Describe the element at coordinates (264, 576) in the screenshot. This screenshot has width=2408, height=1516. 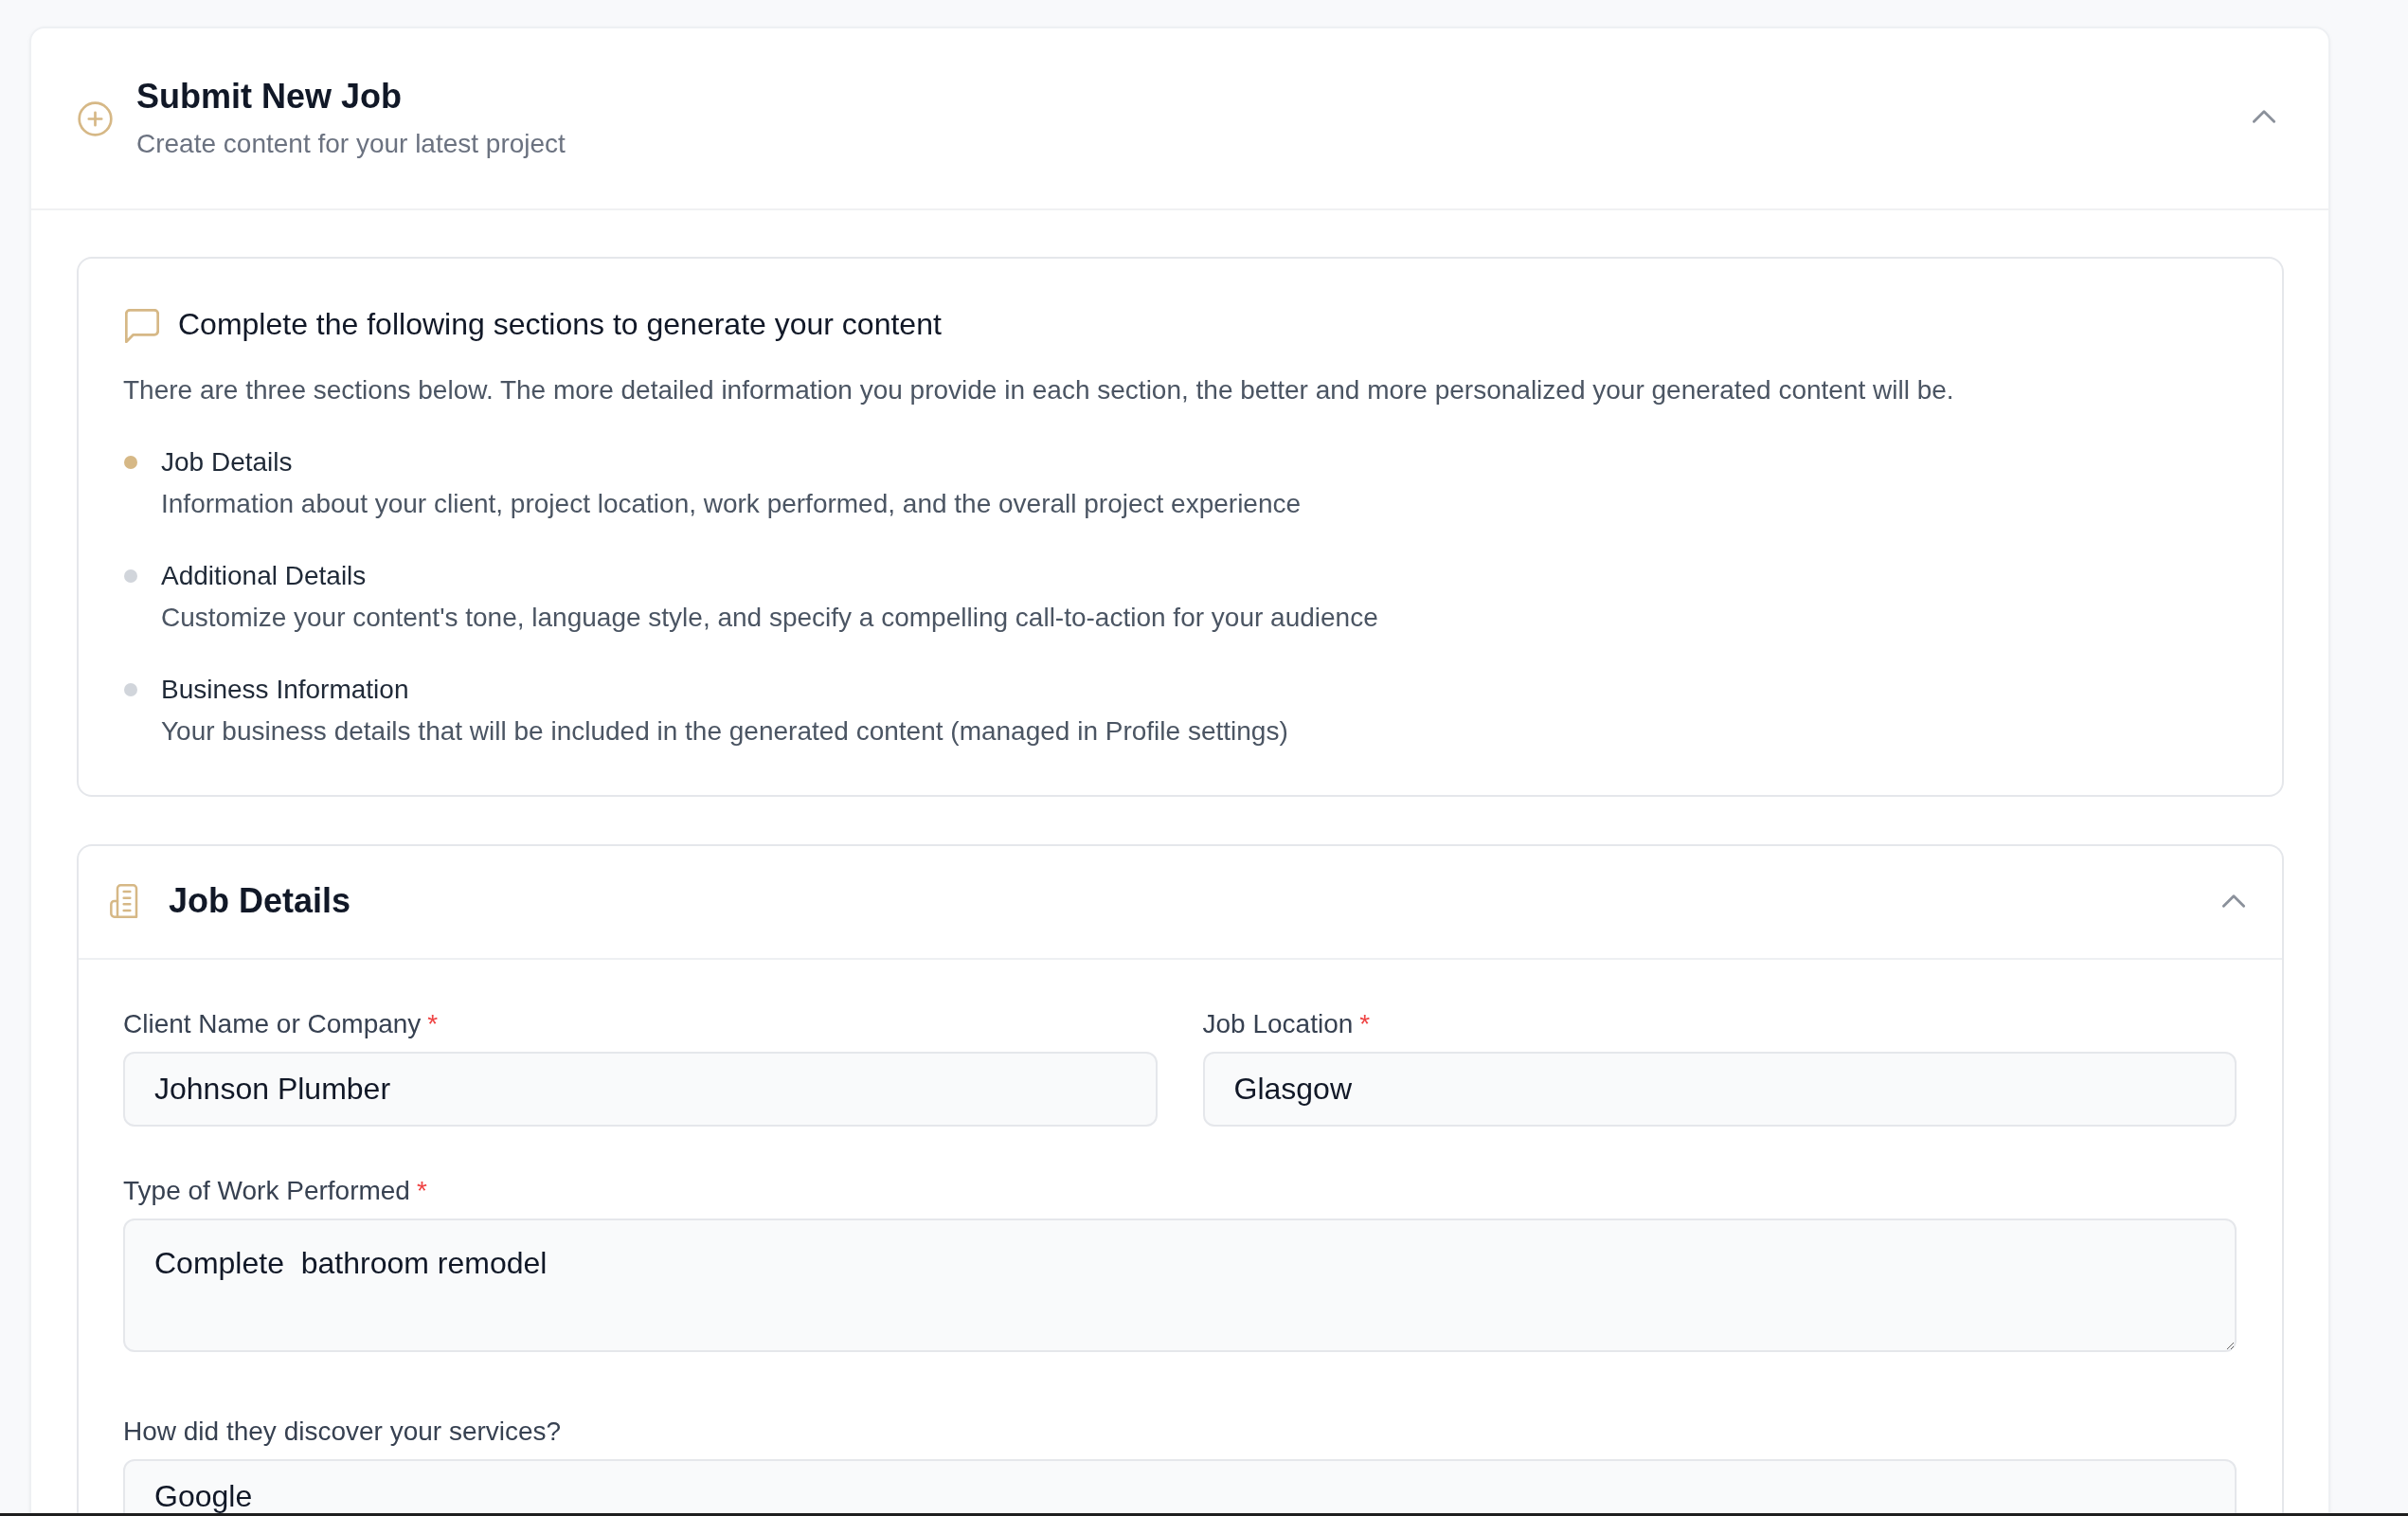
I see `step-title: Additional Details` at that location.